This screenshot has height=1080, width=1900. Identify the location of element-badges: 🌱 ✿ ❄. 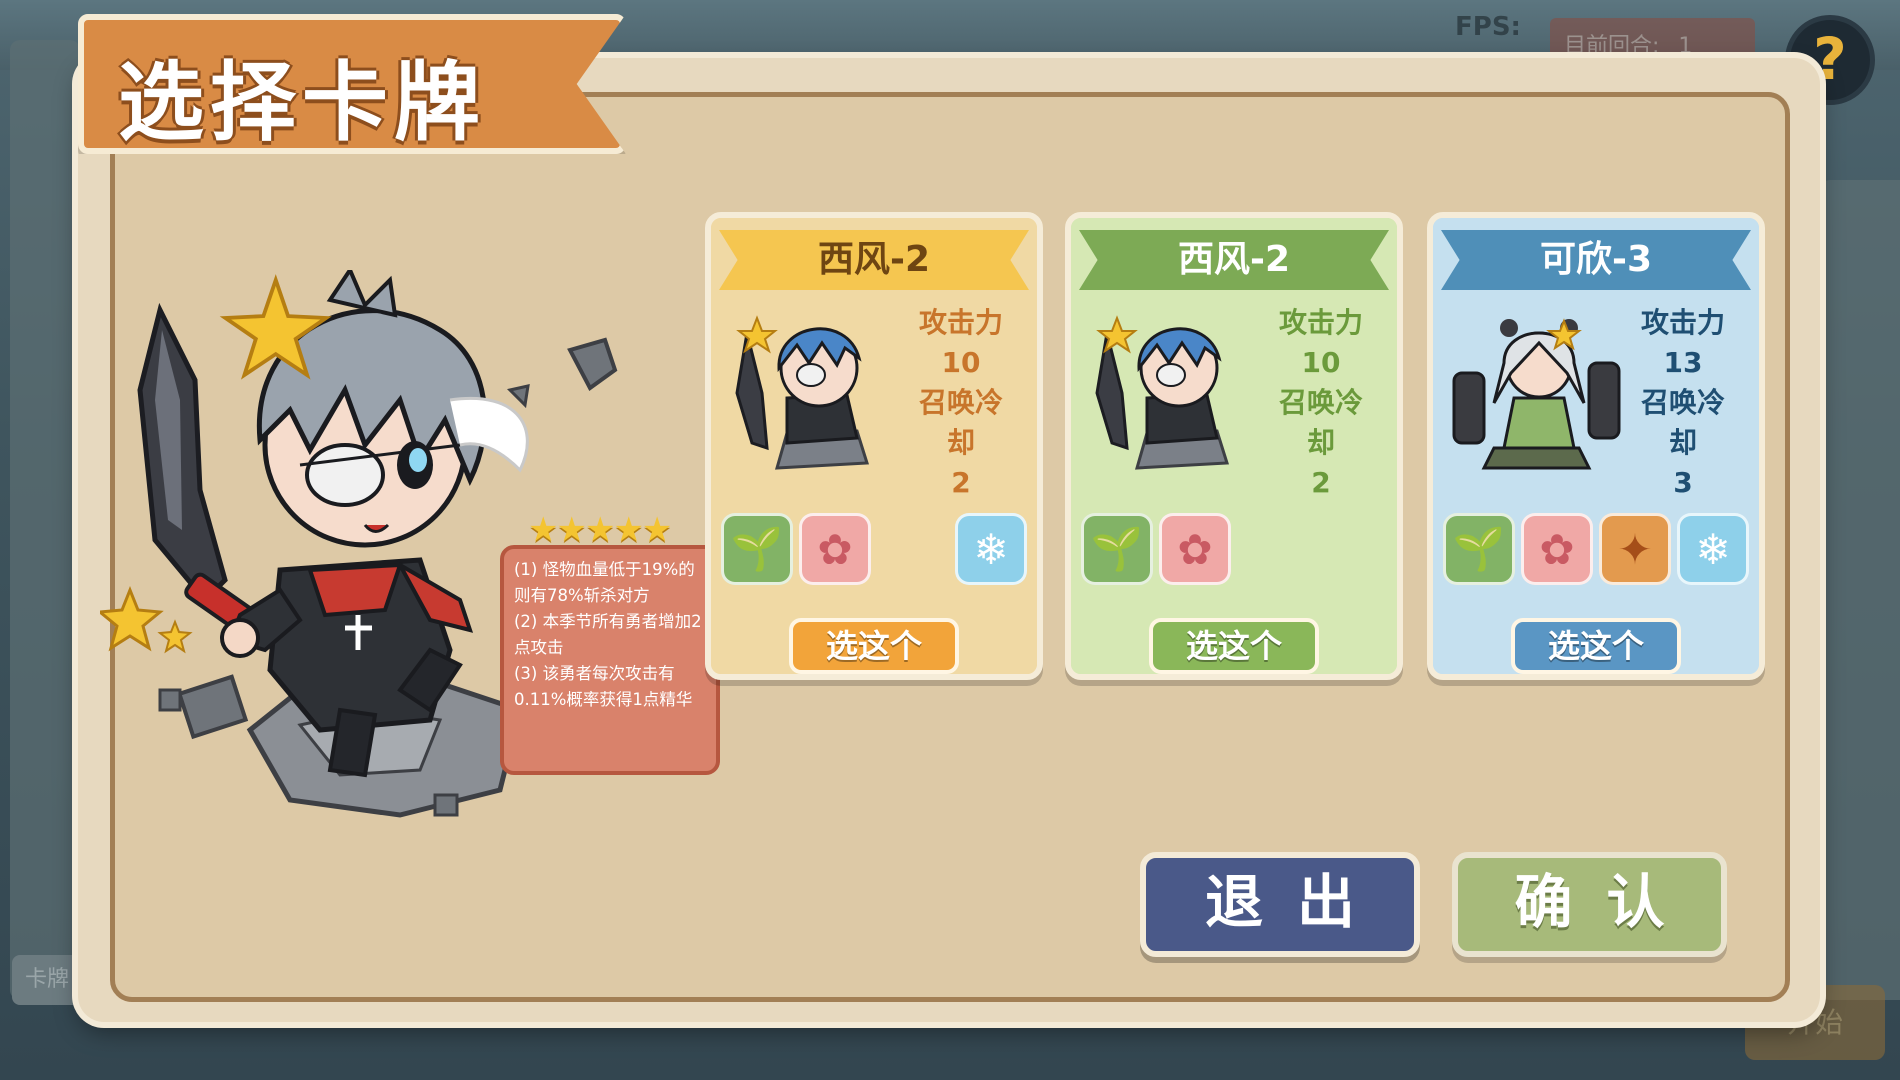
(876, 553).